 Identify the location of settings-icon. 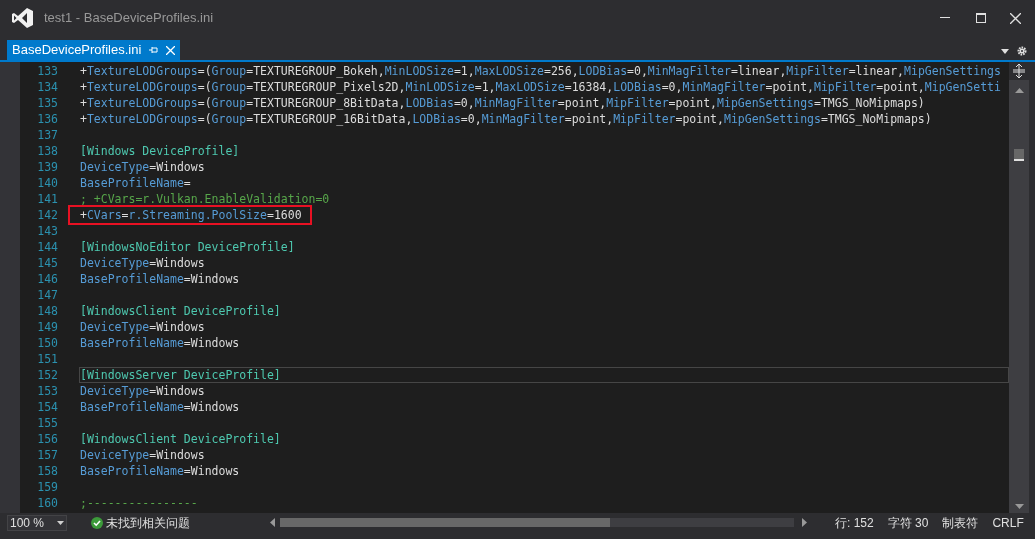
(1022, 51).